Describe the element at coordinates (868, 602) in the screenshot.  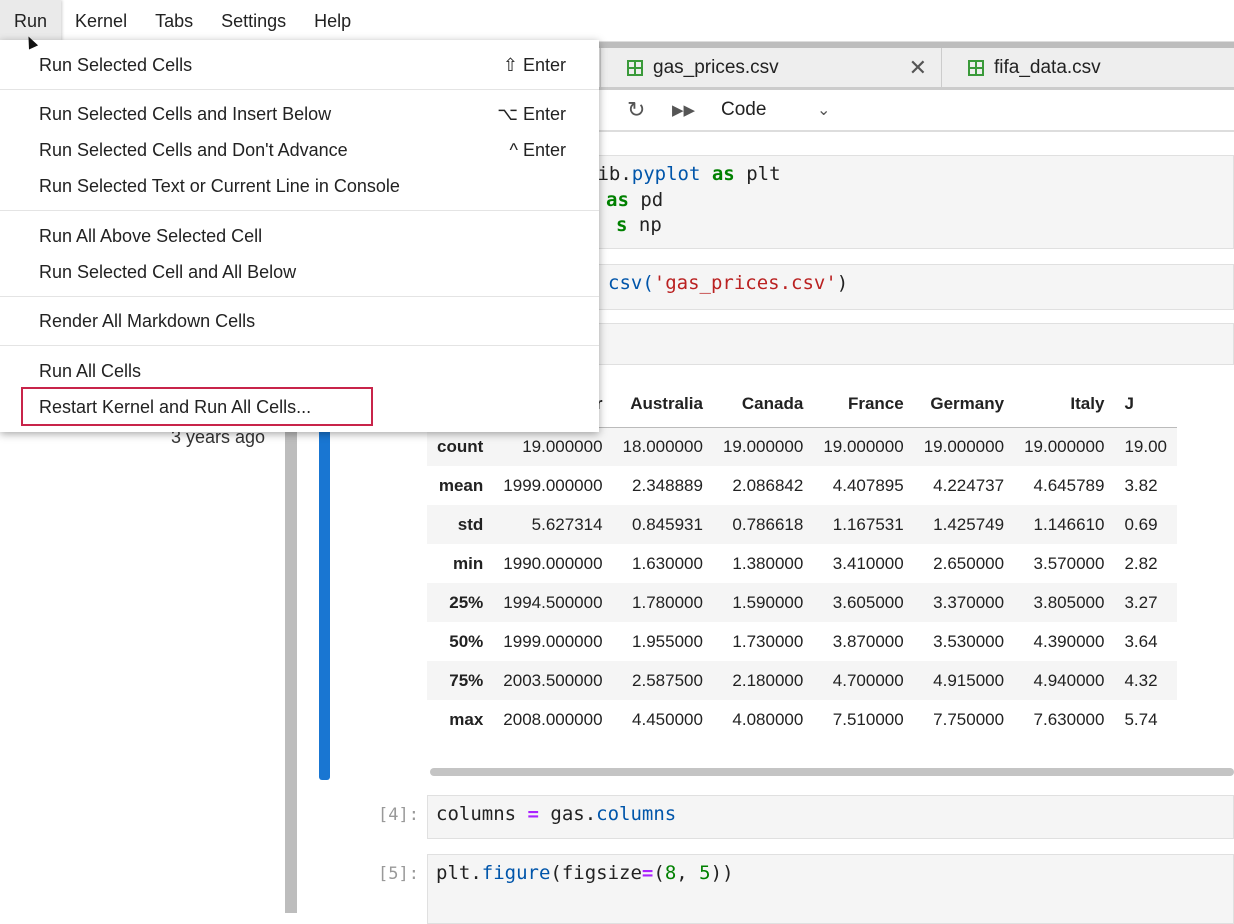
I see `table-cell: 3.605000` at that location.